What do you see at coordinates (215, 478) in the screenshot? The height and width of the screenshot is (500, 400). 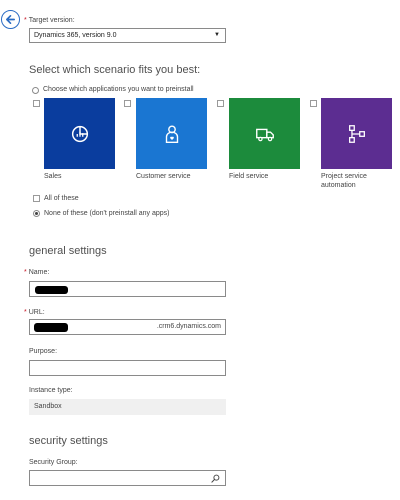 I see `search-icon` at bounding box center [215, 478].